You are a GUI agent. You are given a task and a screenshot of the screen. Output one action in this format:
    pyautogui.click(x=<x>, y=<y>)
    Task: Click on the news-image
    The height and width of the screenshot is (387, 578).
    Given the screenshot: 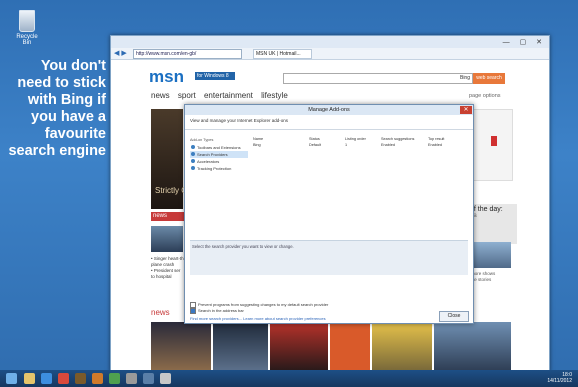 What is the action you would take?
    pyautogui.click(x=167, y=239)
    